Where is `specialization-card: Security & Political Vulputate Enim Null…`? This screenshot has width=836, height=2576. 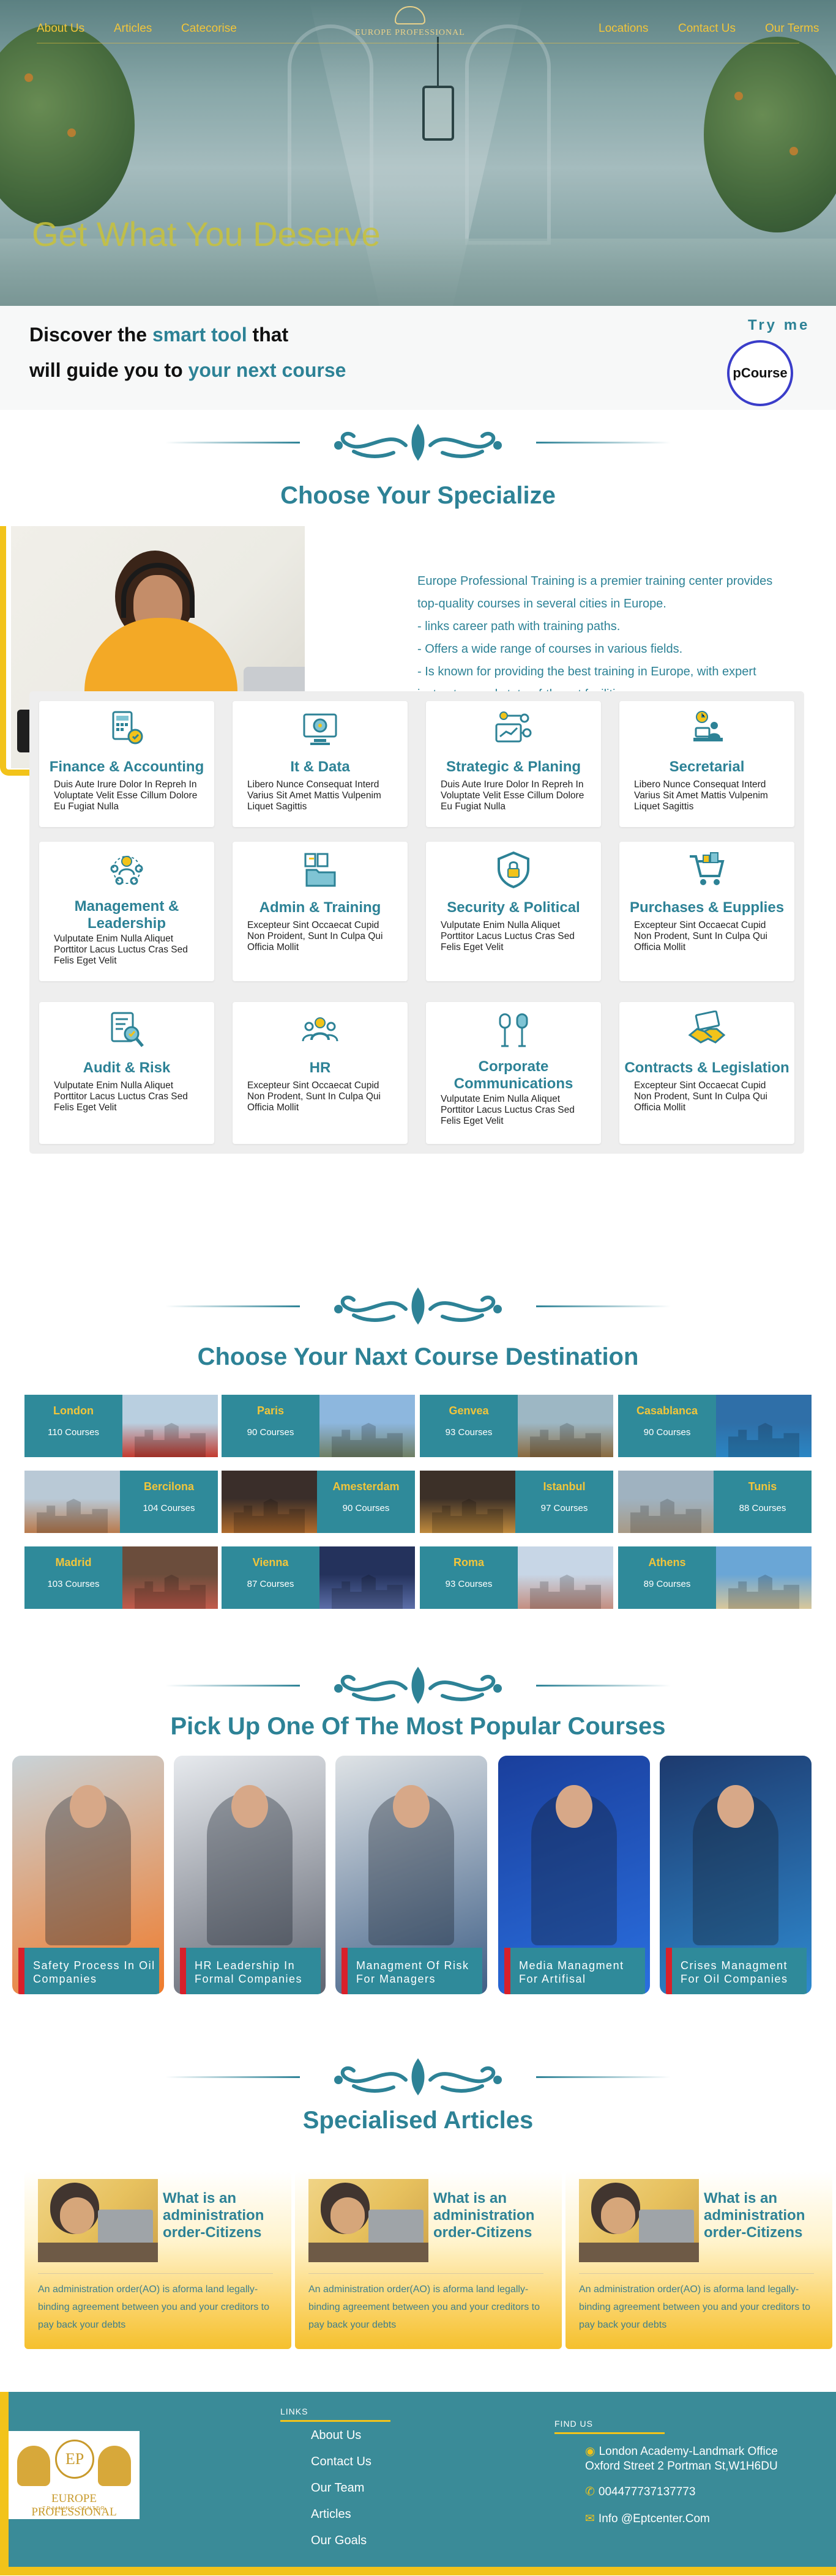 specialization-card: Security & Political Vulputate Enim Null… is located at coordinates (513, 911).